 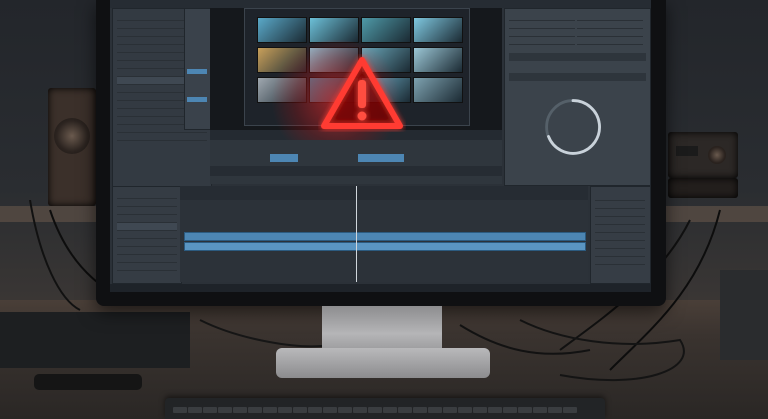 I want to click on device-display, so click(x=687, y=151).